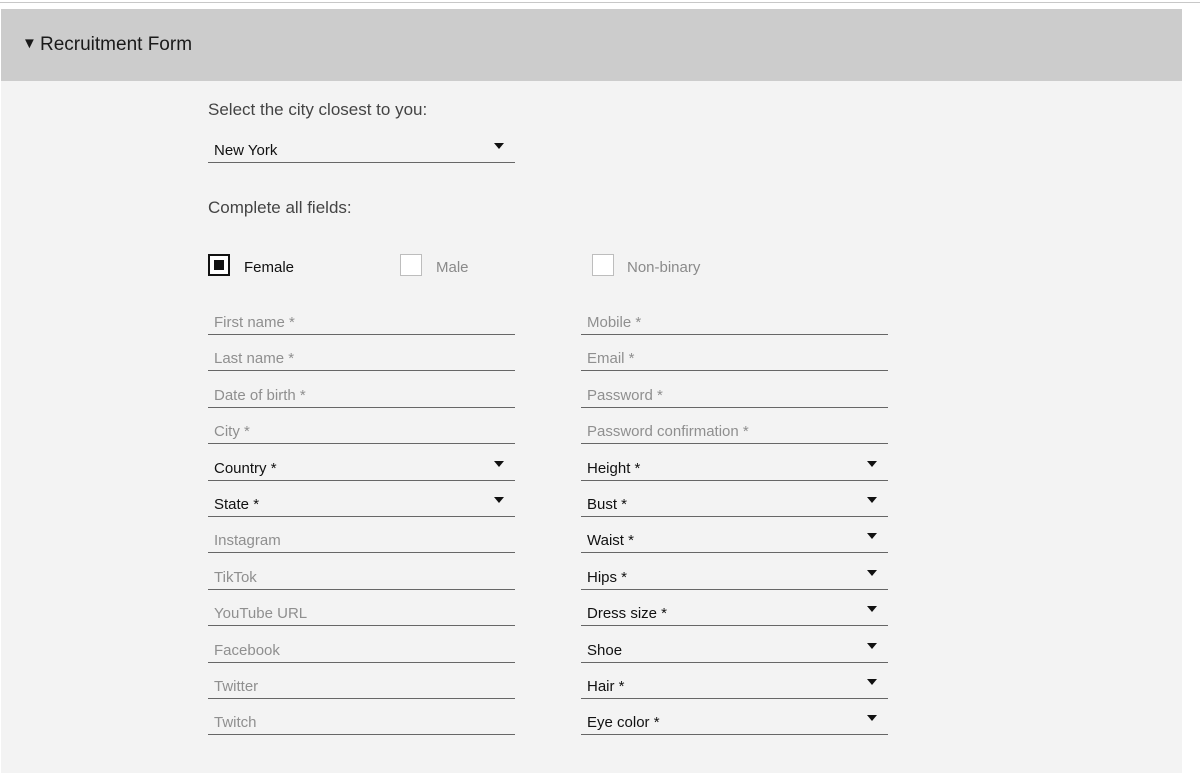 This screenshot has width=1200, height=773. Describe the element at coordinates (734, 576) in the screenshot. I see `hips-select: Hips *` at that location.